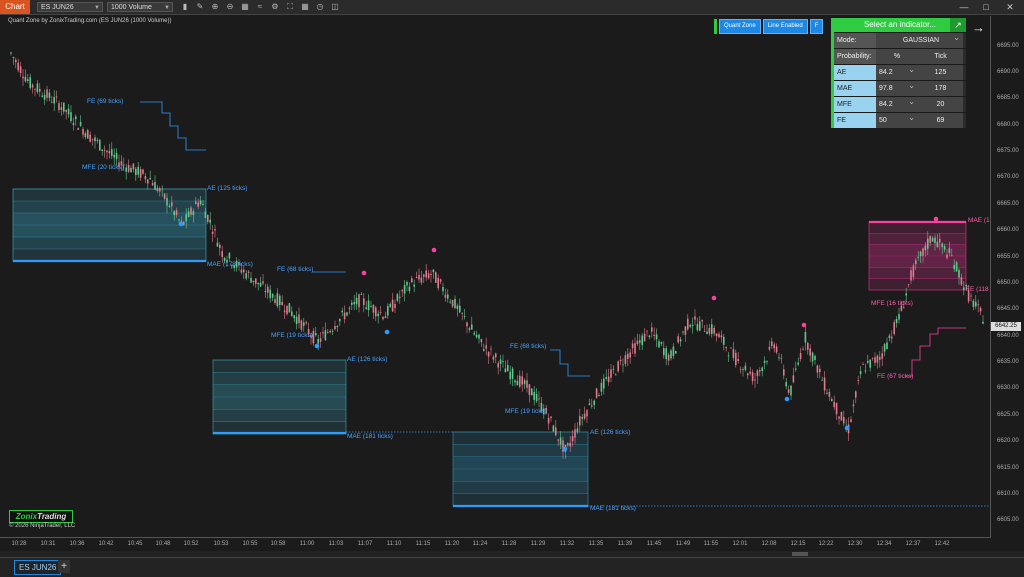 This screenshot has height=577, width=1024. I want to click on mode-dropdown: GAUSSIAN, so click(919, 39).